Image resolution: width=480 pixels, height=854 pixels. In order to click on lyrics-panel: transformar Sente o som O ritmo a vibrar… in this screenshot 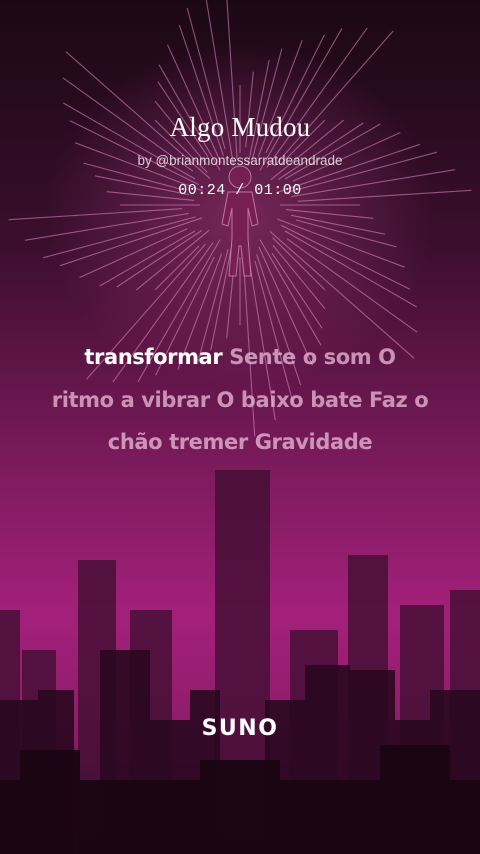, I will do `click(240, 400)`.